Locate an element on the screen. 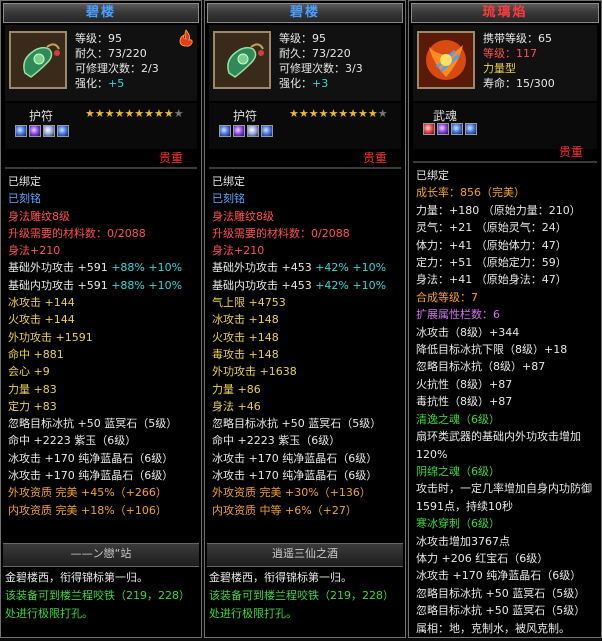 The width and height of the screenshot is (602, 641). signature: ——ン戀“站 is located at coordinates (101, 555).